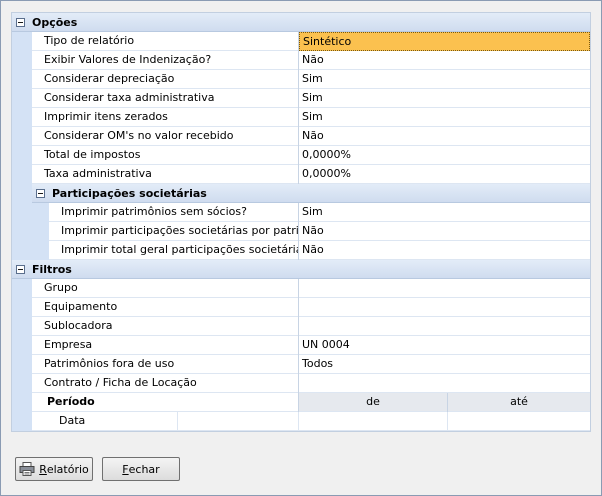 This screenshot has height=496, width=602. What do you see at coordinates (165, 79) in the screenshot?
I see `property-label: Considerar depreciação` at bounding box center [165, 79].